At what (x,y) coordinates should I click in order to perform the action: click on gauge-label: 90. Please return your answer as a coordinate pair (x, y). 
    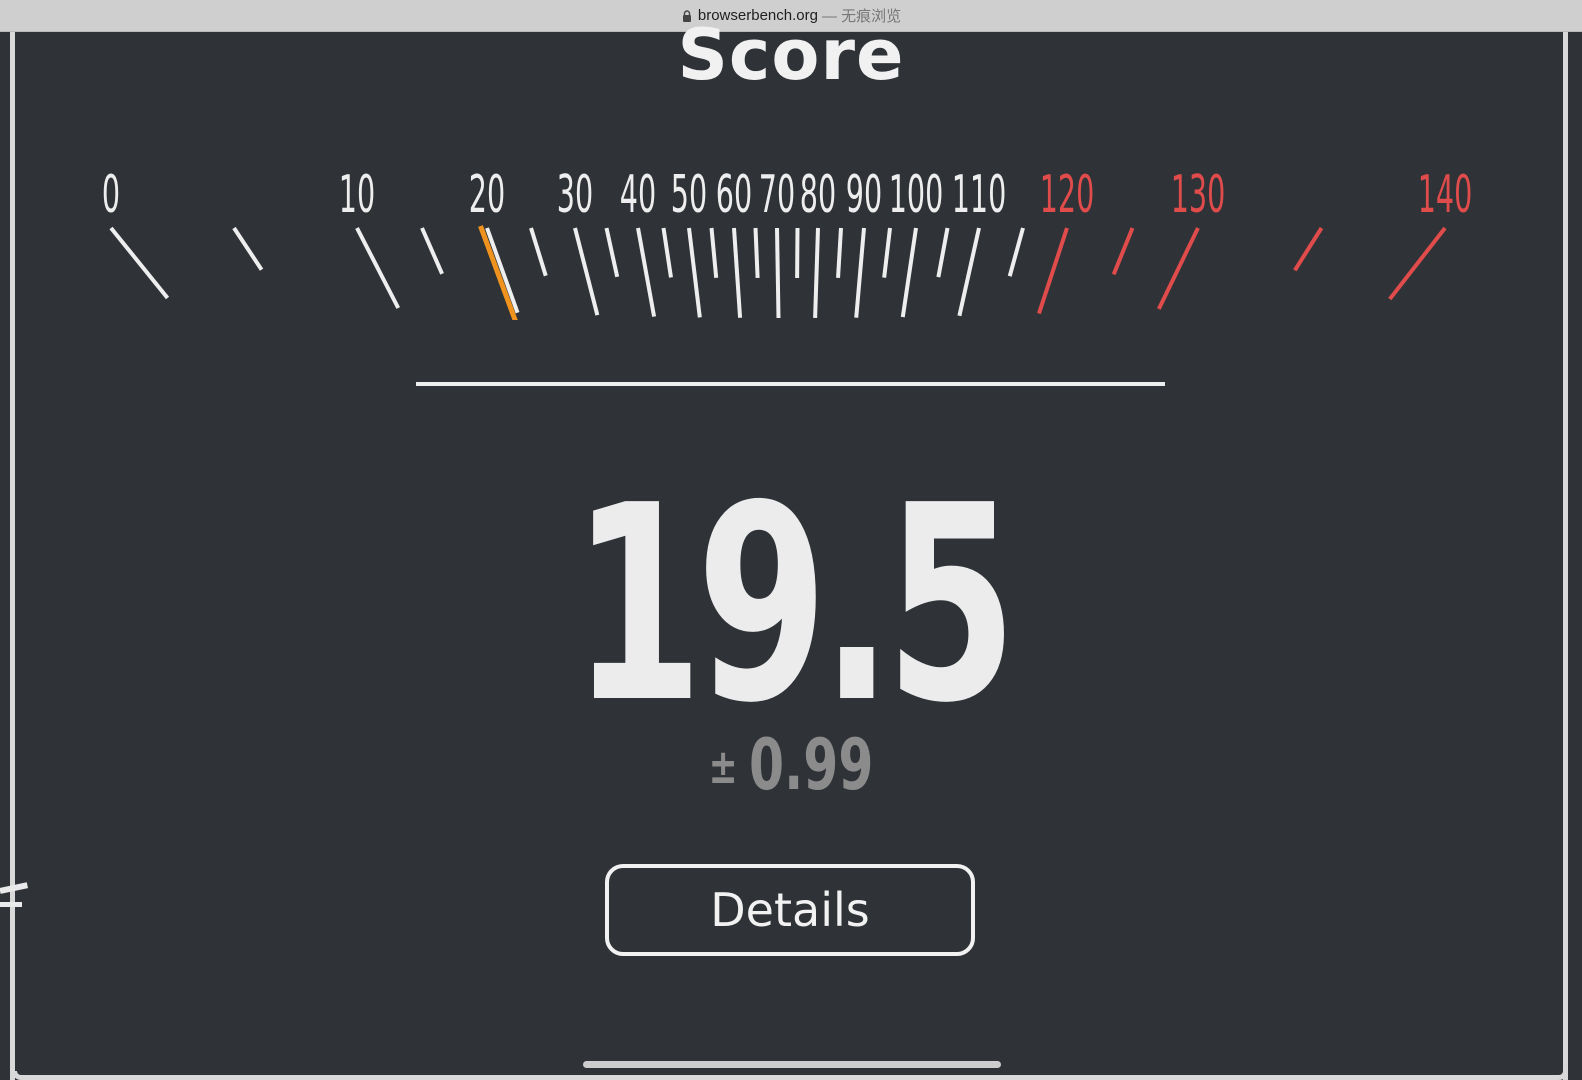
    Looking at the image, I should click on (864, 194).